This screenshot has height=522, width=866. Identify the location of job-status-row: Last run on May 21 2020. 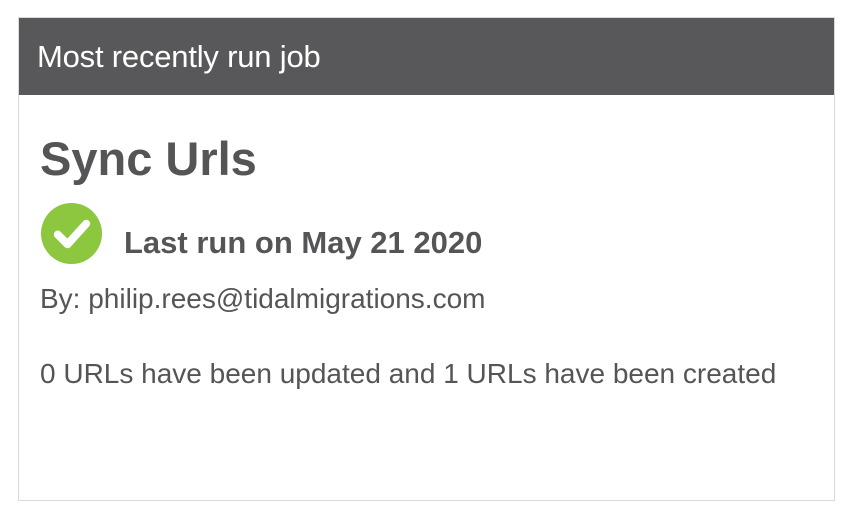
(426, 233).